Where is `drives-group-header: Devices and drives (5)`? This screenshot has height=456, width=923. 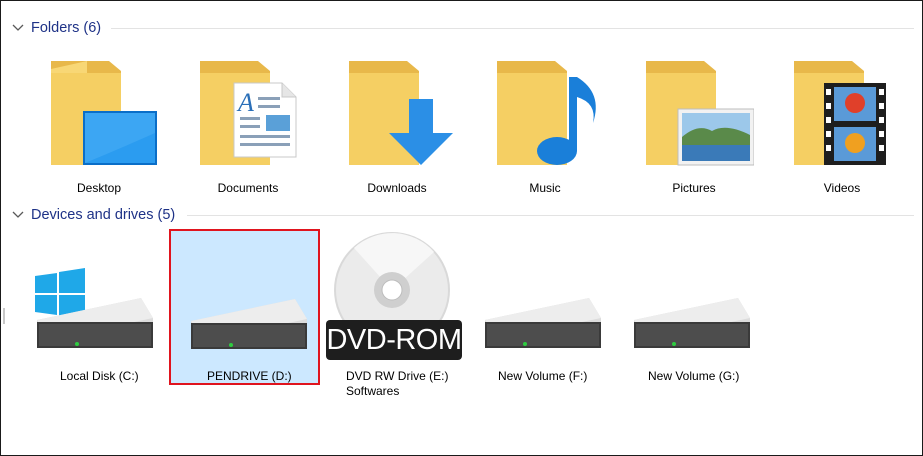 drives-group-header: Devices and drives (5) is located at coordinates (93, 215).